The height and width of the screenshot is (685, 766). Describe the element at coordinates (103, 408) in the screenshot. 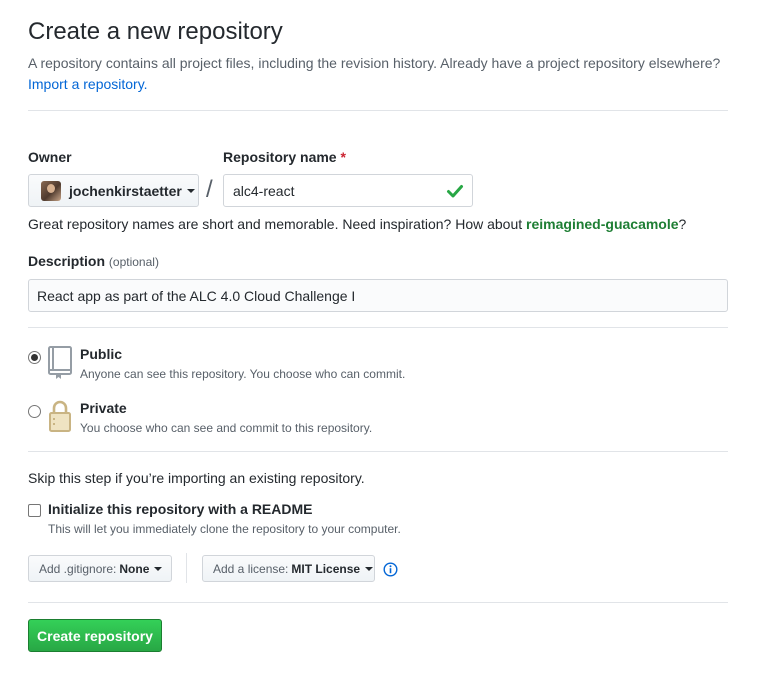

I see `private-title: Private` at that location.